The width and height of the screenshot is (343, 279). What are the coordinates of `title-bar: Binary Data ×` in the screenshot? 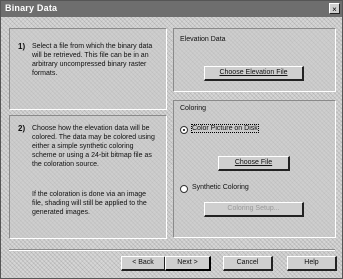 It's located at (171, 9).